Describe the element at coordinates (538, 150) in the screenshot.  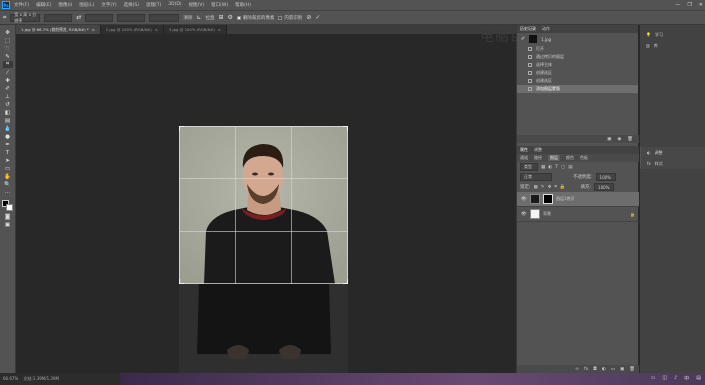
I see `tab-adjustments: 调整` at that location.